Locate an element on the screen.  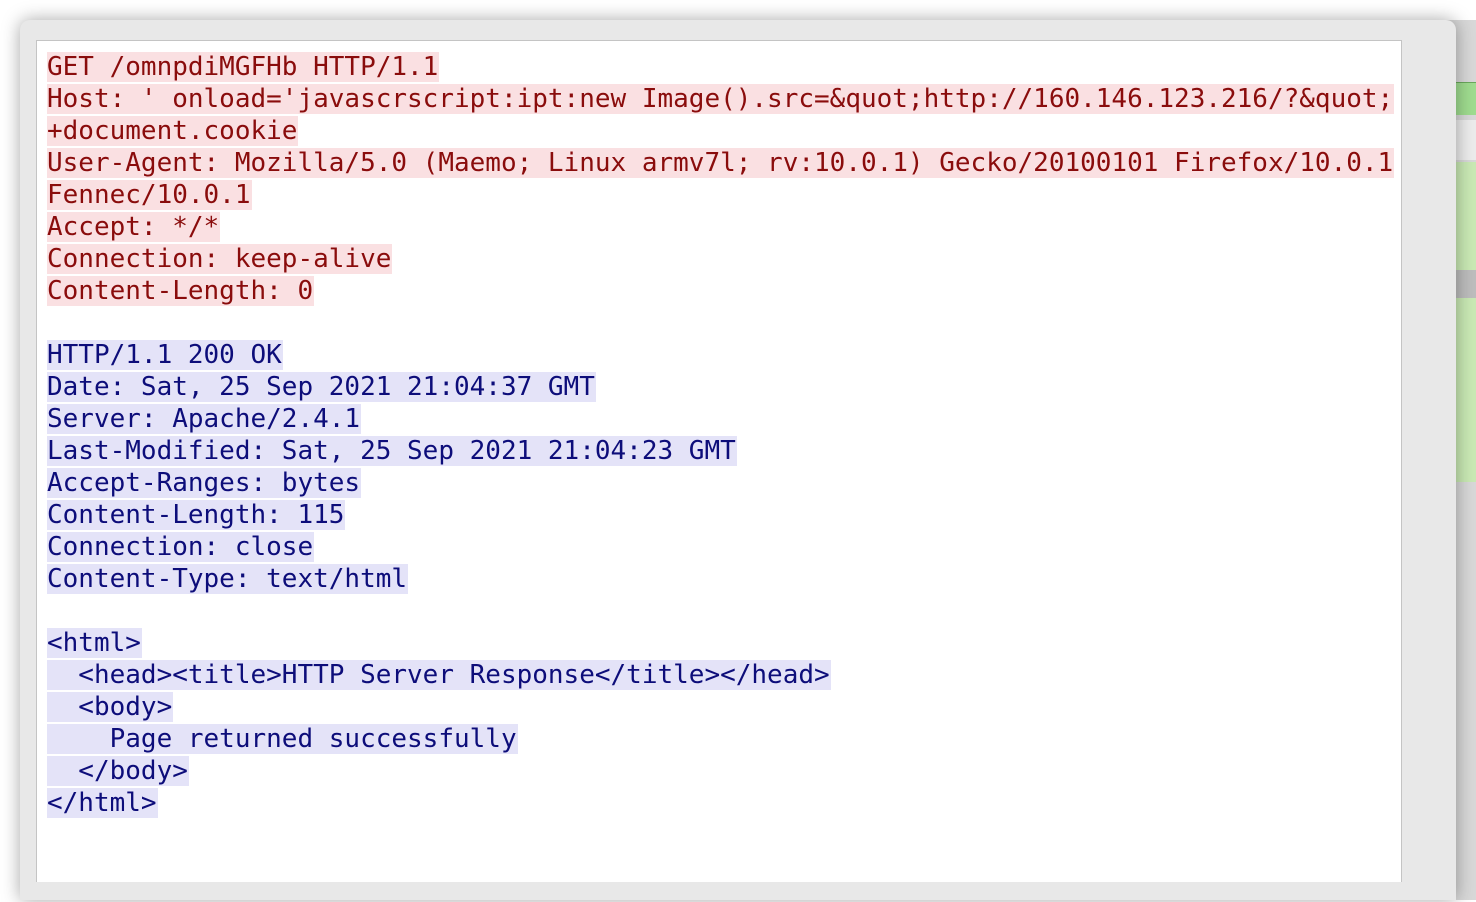
response-header-line: Date: Sat, 25 Sep 2021 21:04:37 GMT is located at coordinates (724, 387).